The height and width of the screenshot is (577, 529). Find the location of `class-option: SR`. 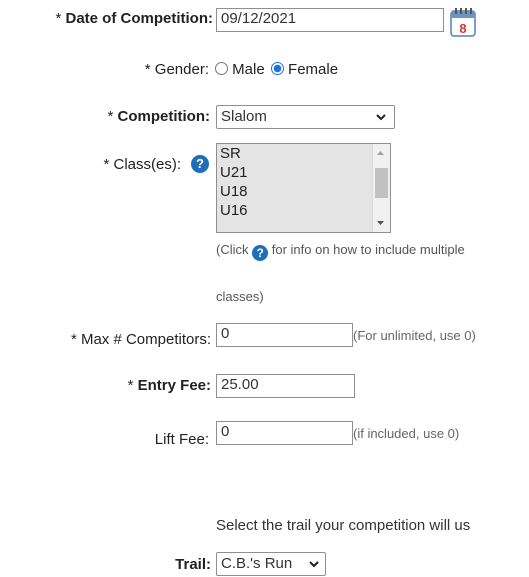

class-option: SR is located at coordinates (303, 153).